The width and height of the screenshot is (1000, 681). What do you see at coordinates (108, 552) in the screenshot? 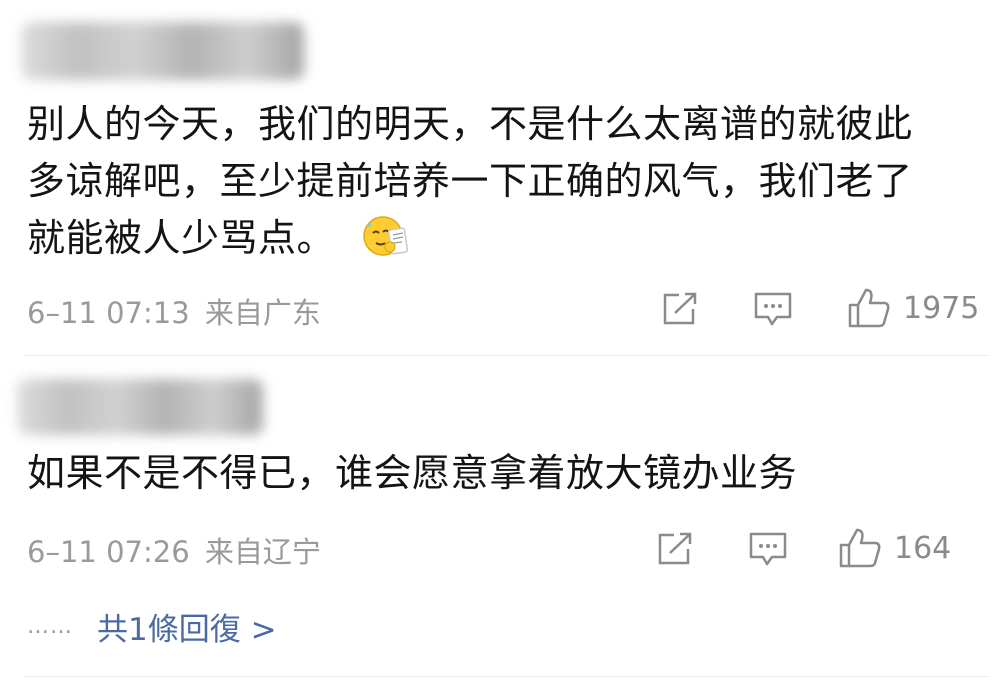
I see `comment-time: 6–11 07:26` at bounding box center [108, 552].